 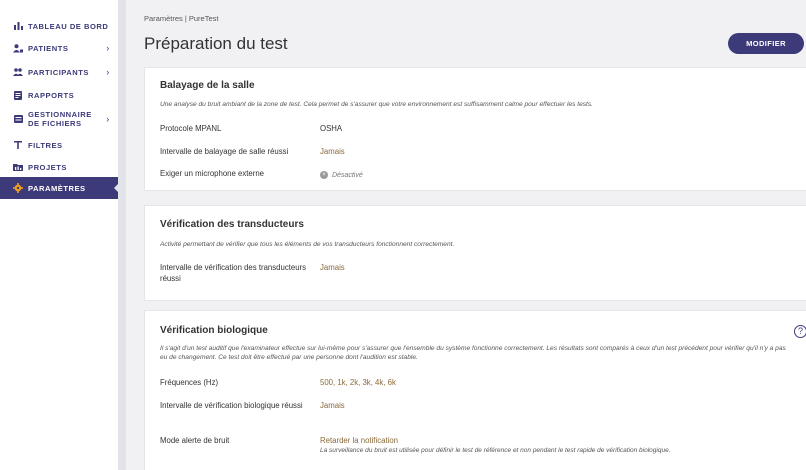 I want to click on sidebar-item-label: RAPPORTS, so click(x=51, y=95).